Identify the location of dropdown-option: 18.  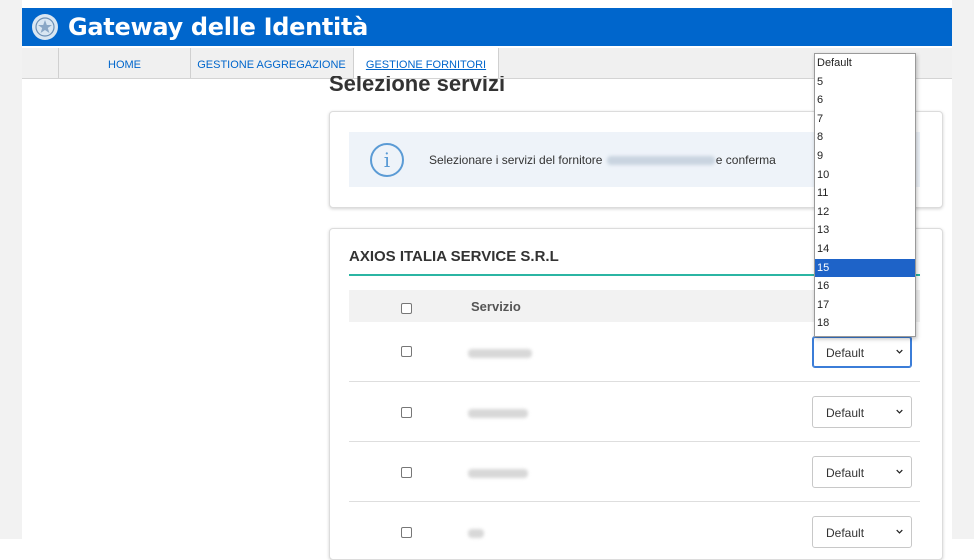
(865, 323).